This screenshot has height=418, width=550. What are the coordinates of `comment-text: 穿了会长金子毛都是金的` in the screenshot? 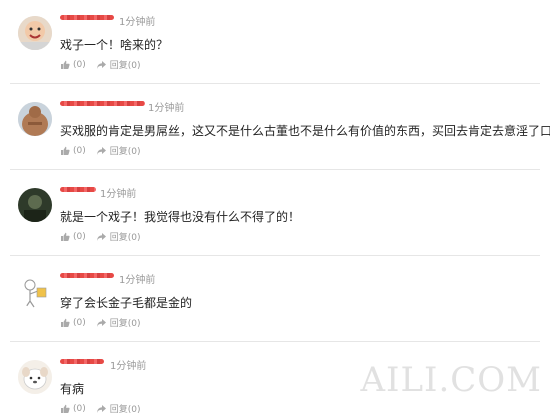 It's located at (126, 303).